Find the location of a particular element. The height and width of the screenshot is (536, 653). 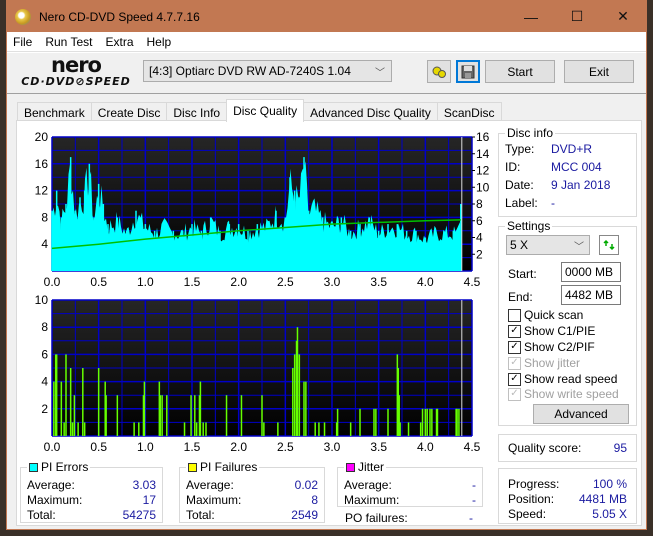

right-y-tick-label: 14 is located at coordinates (483, 154).